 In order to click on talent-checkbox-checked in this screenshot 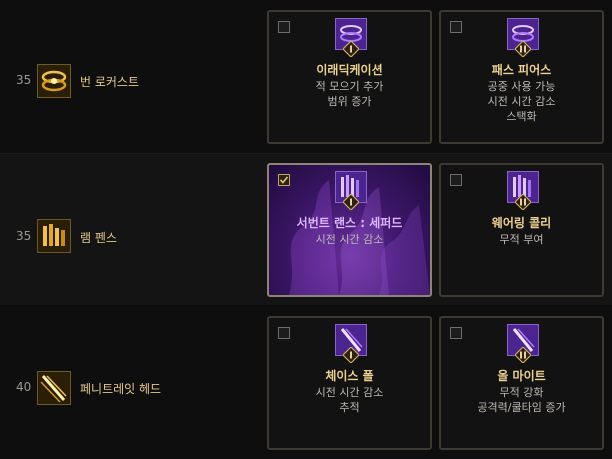, I will do `click(284, 180)`.